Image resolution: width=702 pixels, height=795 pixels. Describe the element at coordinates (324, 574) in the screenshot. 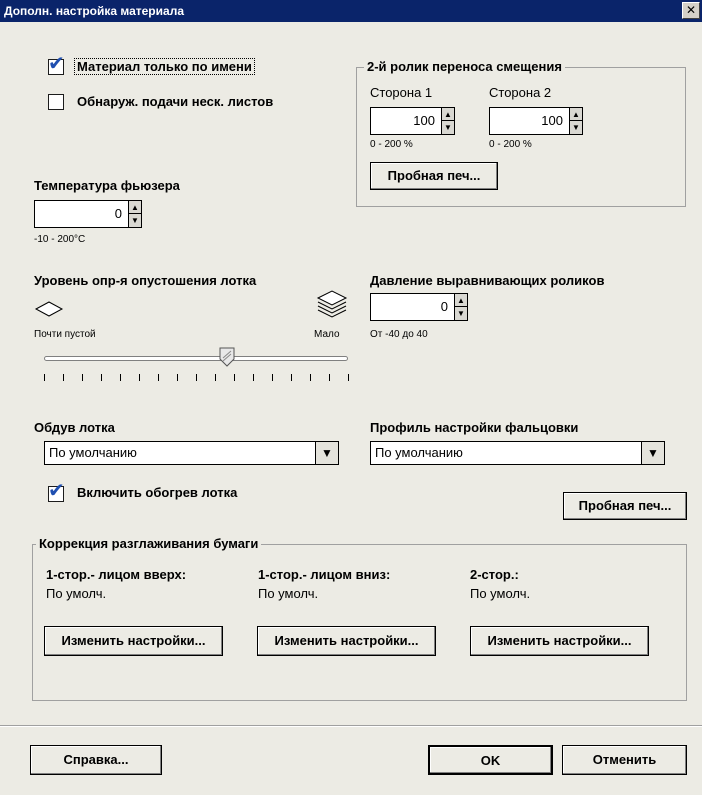

I see `curl-col2-head: 1-стор.- лицом вниз:` at that location.